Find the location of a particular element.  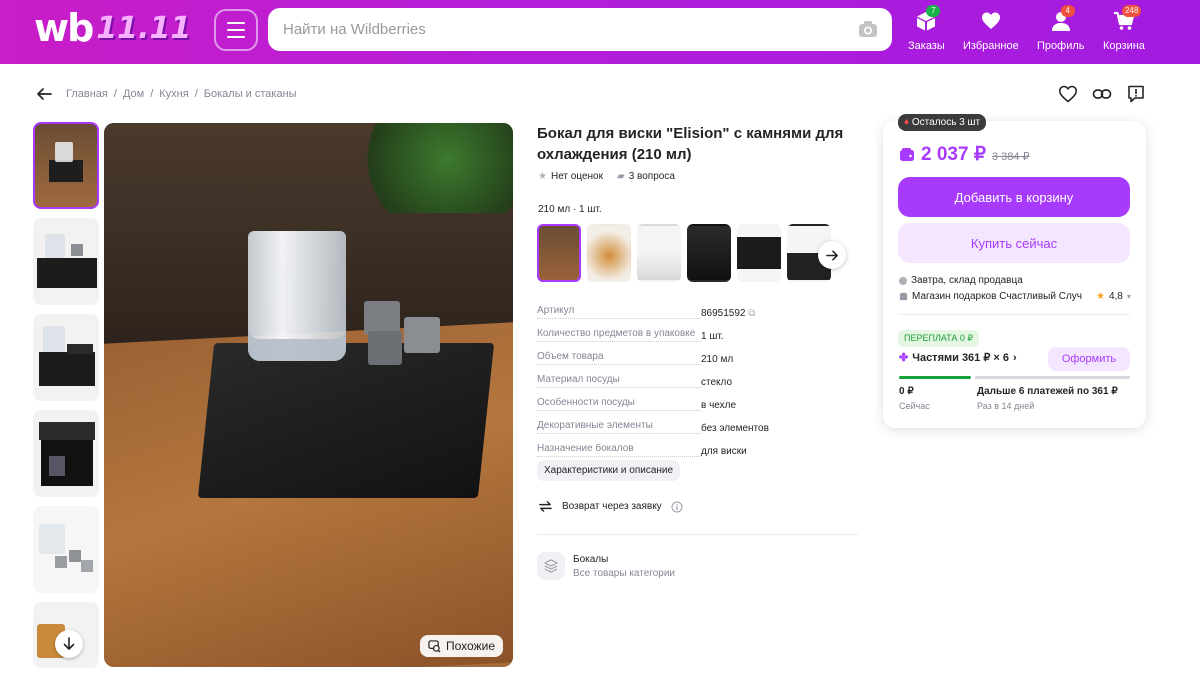

chat-icon: ▰ is located at coordinates (620, 176).